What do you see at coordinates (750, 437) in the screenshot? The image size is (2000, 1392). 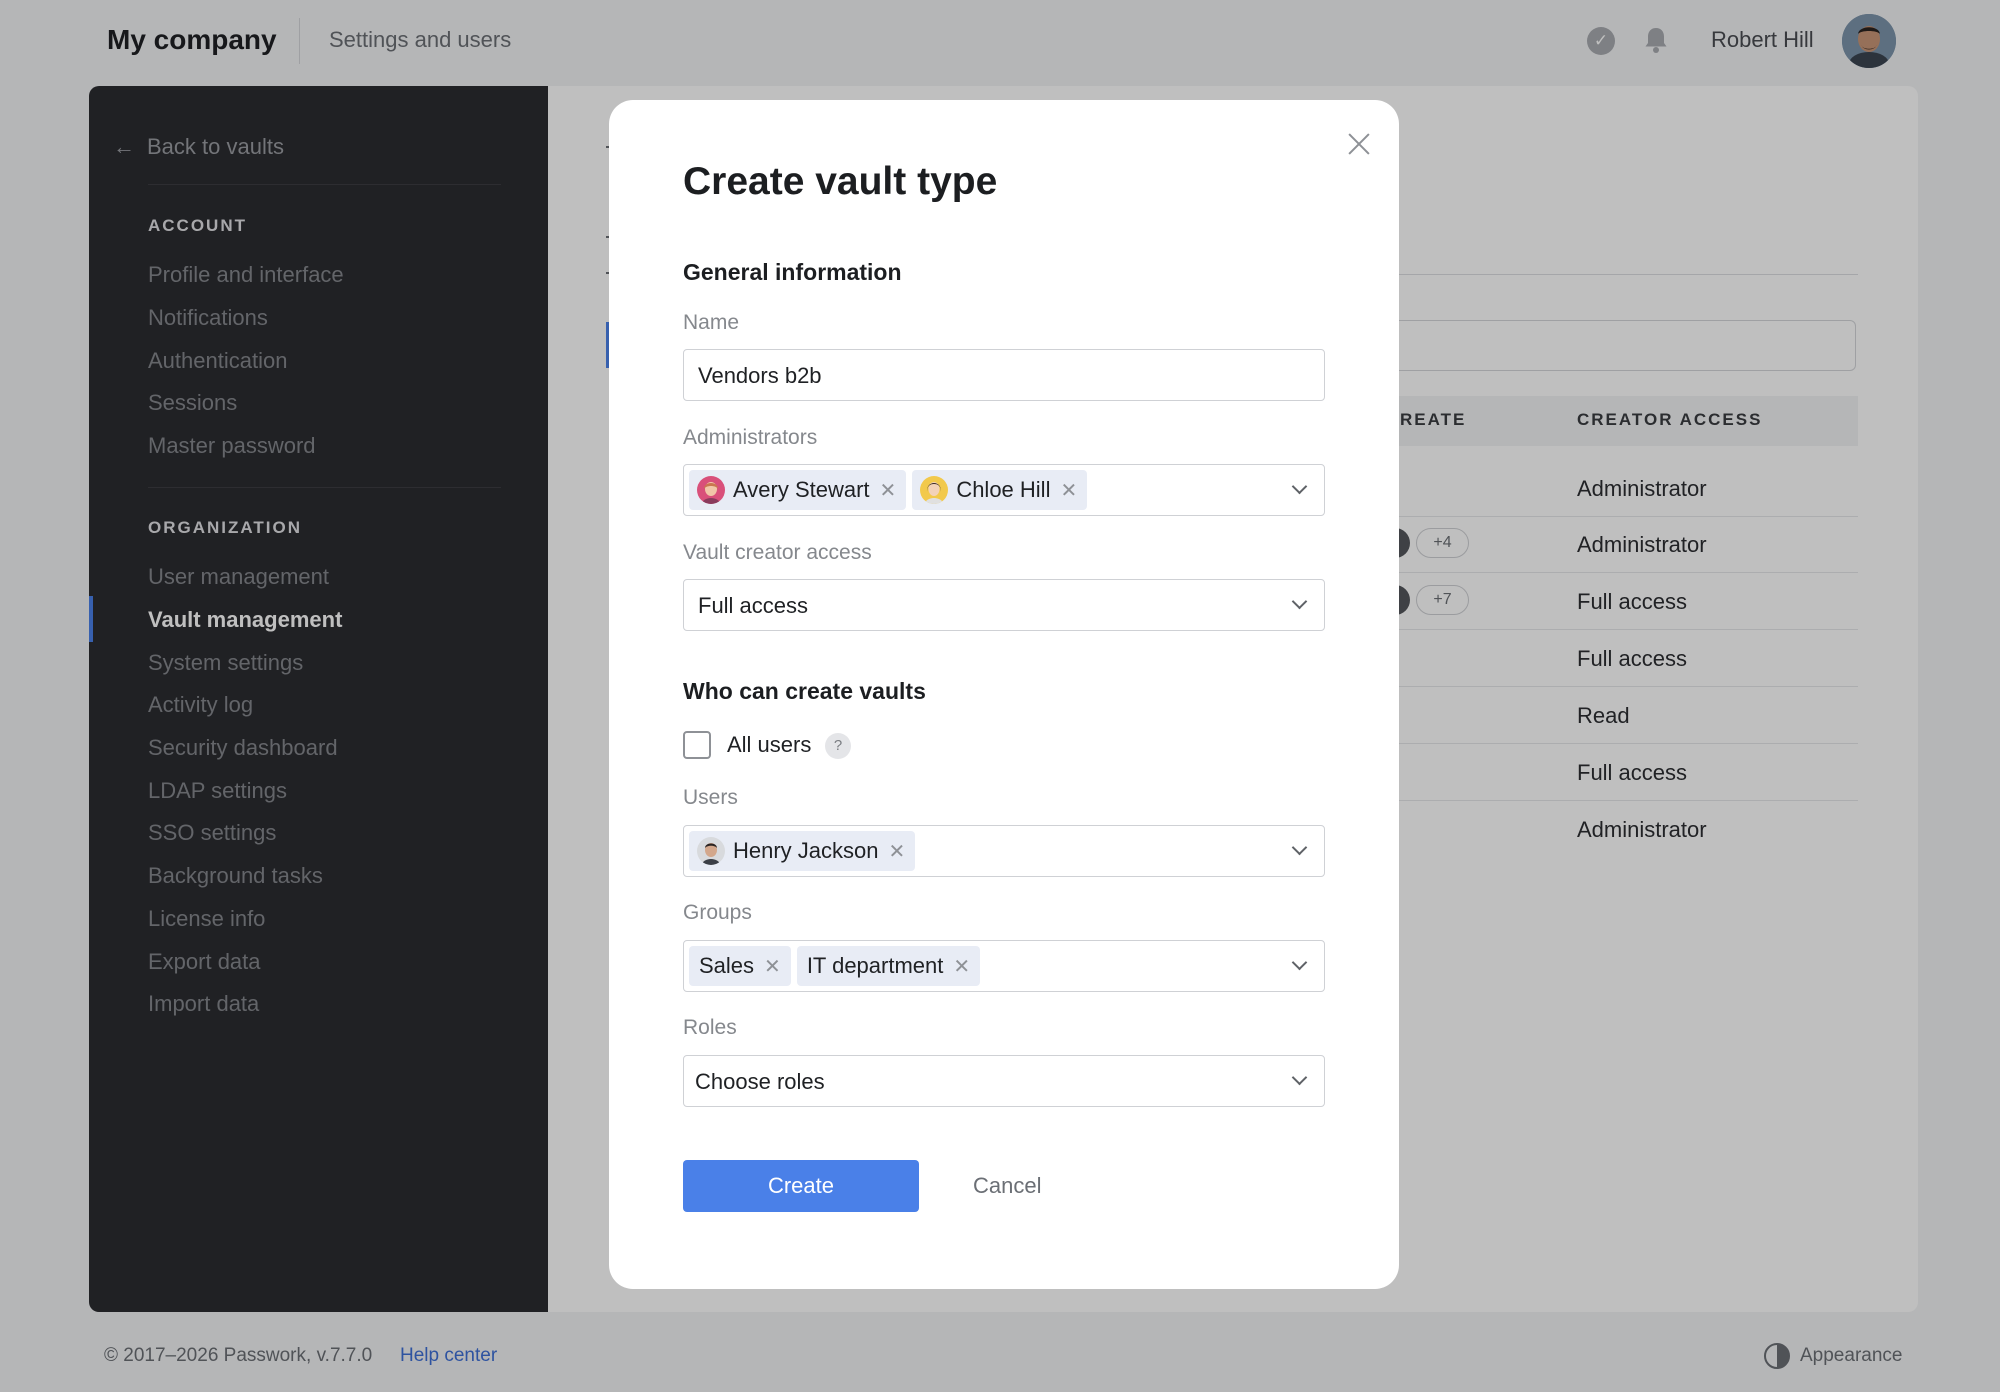 I see `administrators-label: Administrators` at bounding box center [750, 437].